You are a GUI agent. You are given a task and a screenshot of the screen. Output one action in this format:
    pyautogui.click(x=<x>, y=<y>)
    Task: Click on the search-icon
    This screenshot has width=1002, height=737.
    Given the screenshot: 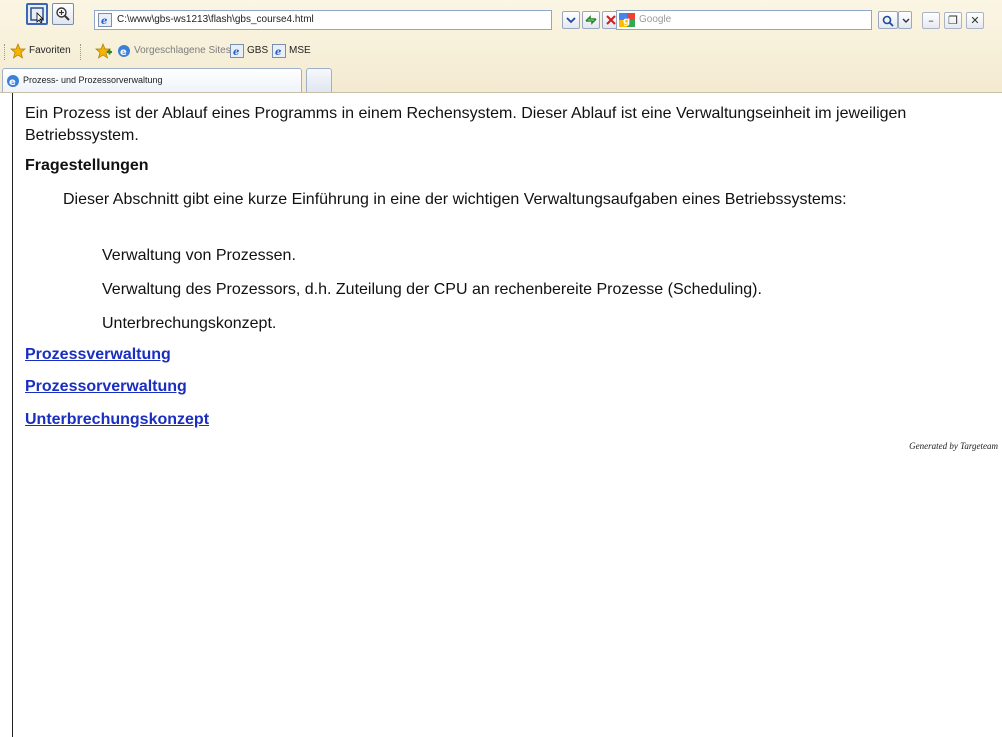 What is the action you would take?
    pyautogui.click(x=888, y=20)
    